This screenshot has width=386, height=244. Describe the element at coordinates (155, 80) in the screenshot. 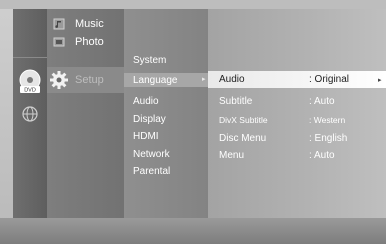

I see `submenu-item-language: Language` at that location.